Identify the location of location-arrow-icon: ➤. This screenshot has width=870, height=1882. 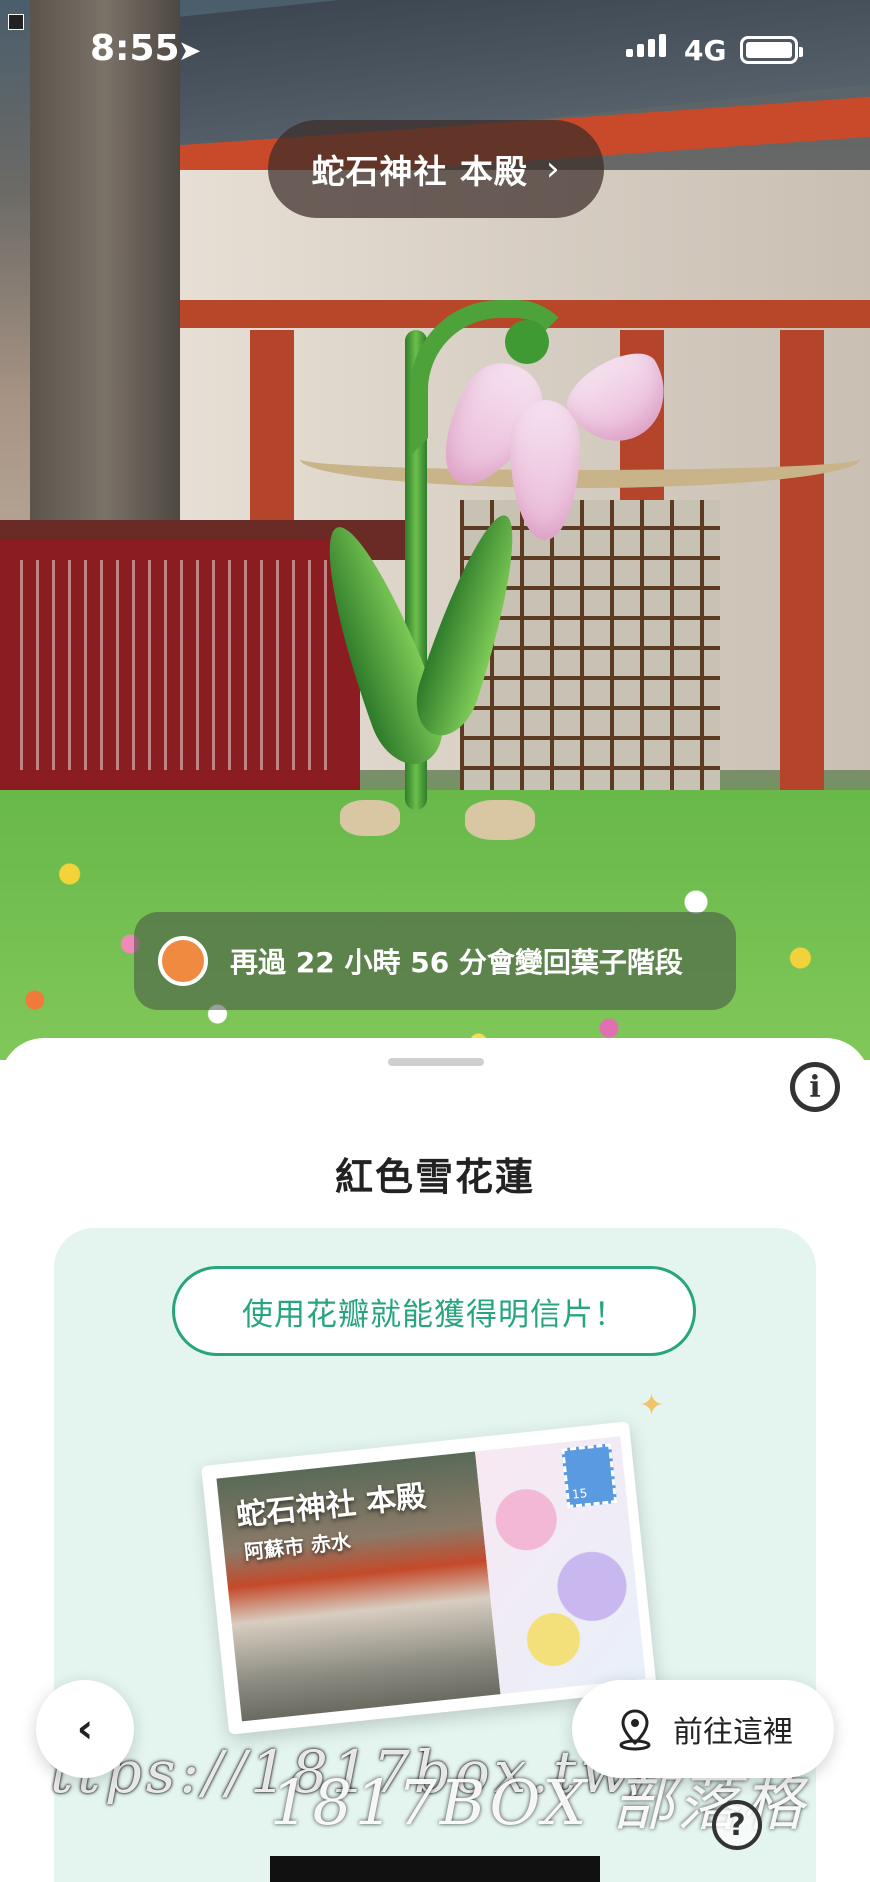
(190, 50).